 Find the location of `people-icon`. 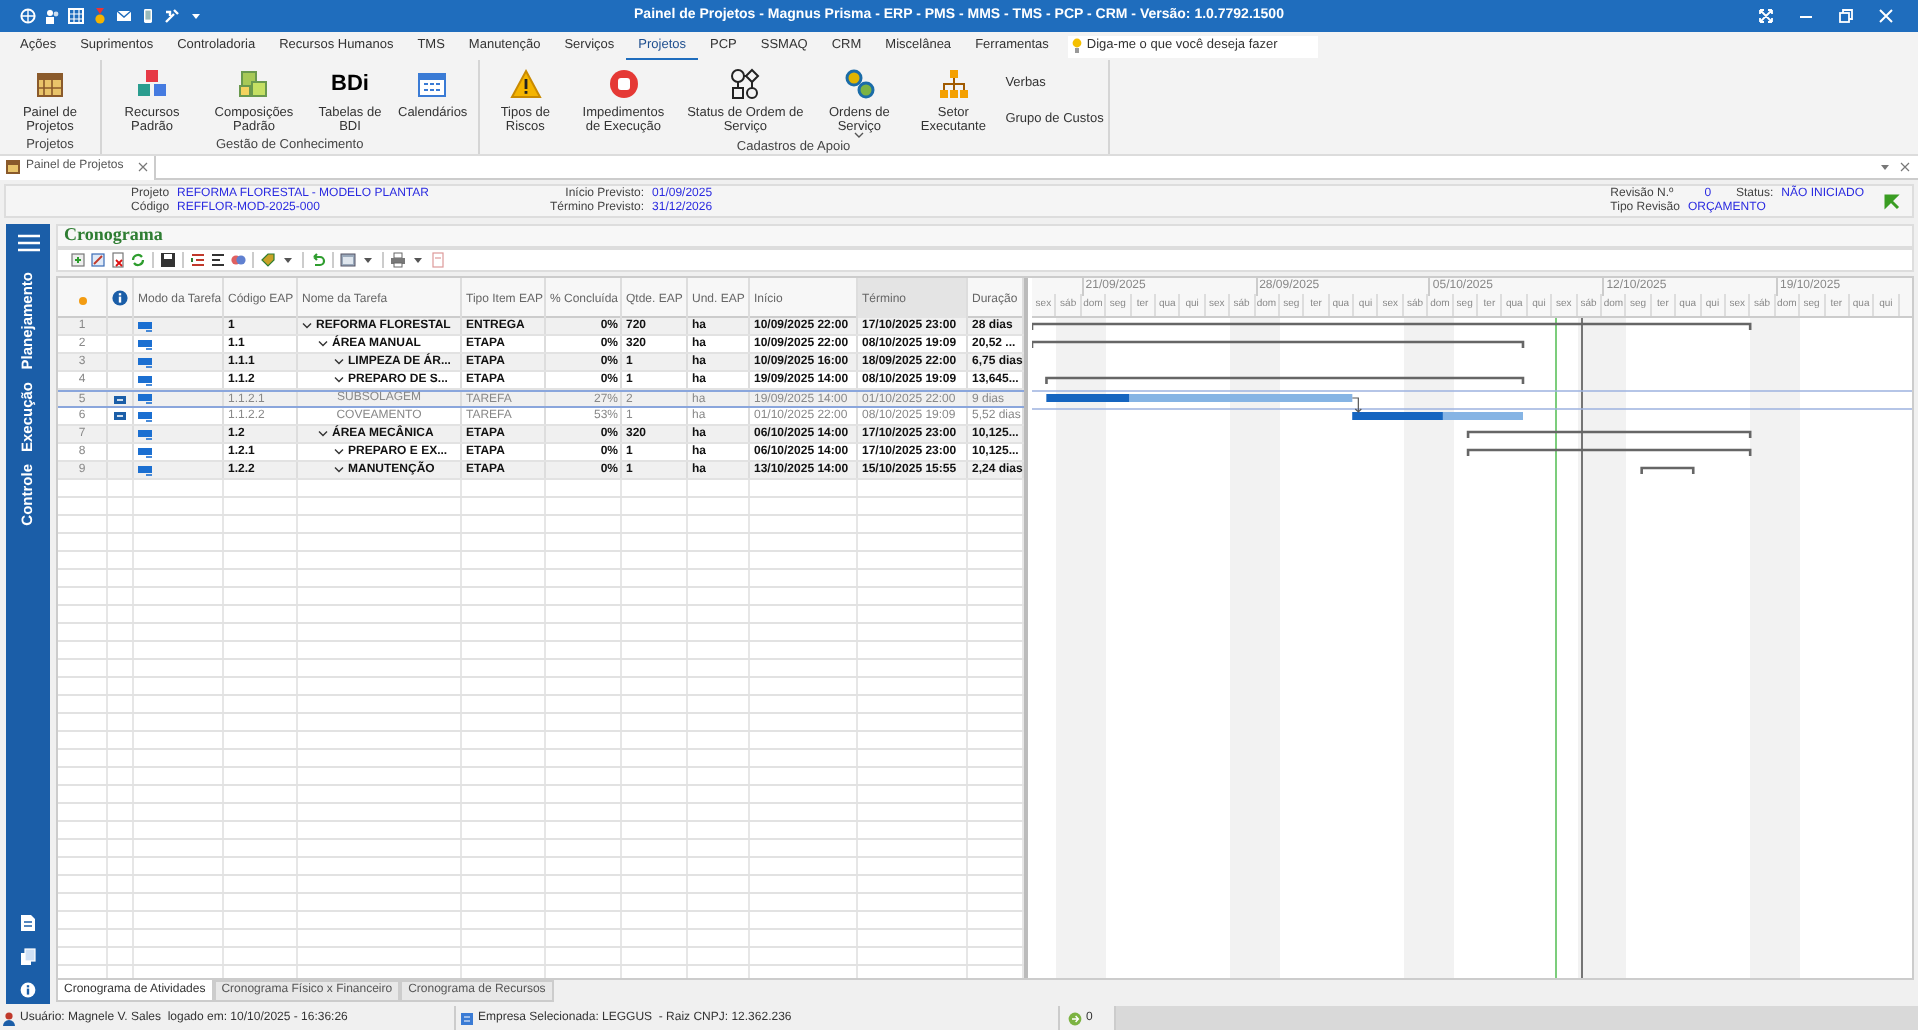

people-icon is located at coordinates (52, 16).